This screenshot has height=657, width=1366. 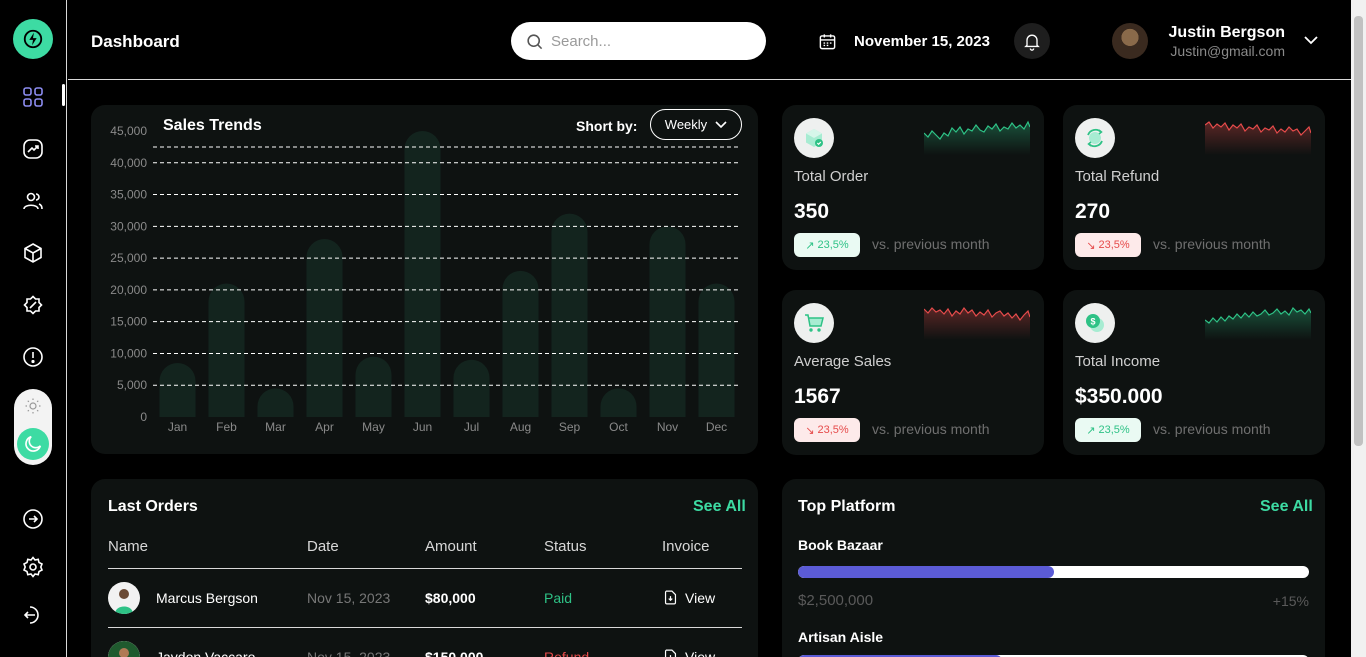 I want to click on sidebar-item-dashboard, so click(x=33, y=97).